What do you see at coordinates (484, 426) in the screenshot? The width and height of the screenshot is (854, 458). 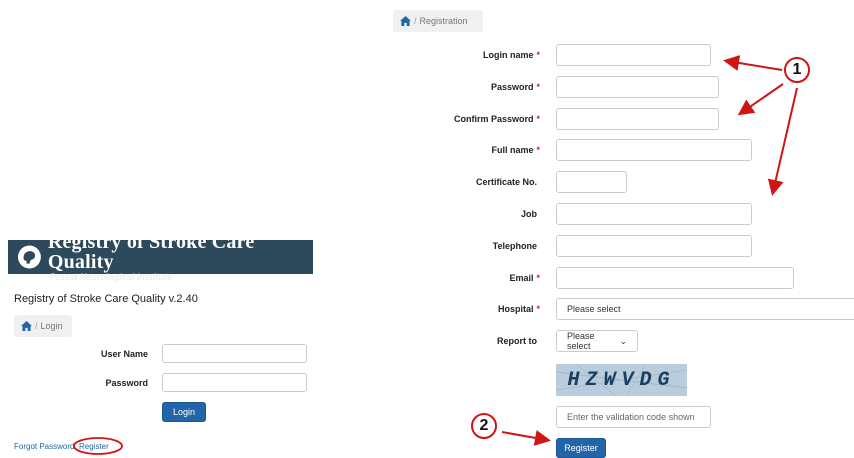 I see `annotation-badge-2: 2` at bounding box center [484, 426].